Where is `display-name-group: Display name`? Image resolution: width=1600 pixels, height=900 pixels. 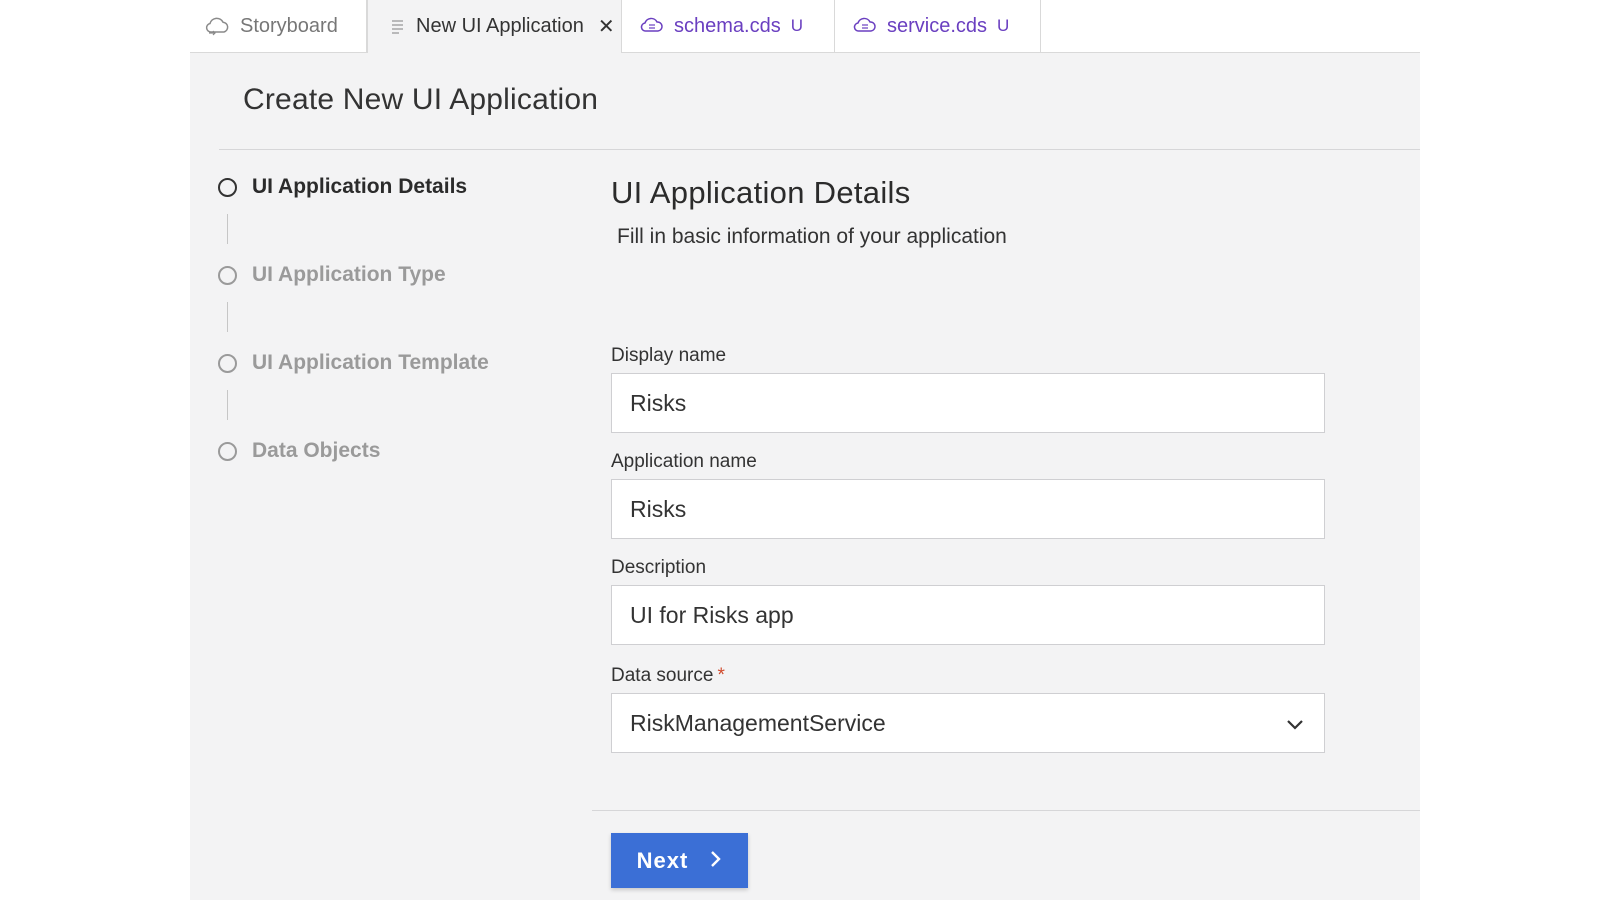 display-name-group: Display name is located at coordinates (968, 389).